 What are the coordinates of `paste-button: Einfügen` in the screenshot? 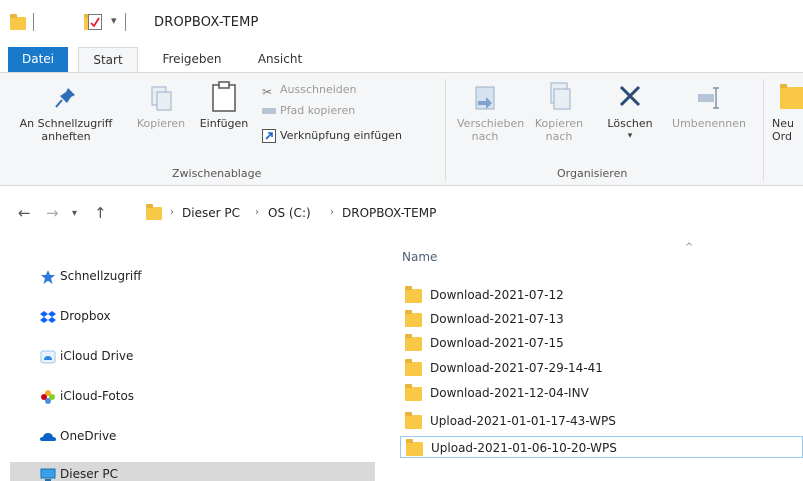 It's located at (224, 105).